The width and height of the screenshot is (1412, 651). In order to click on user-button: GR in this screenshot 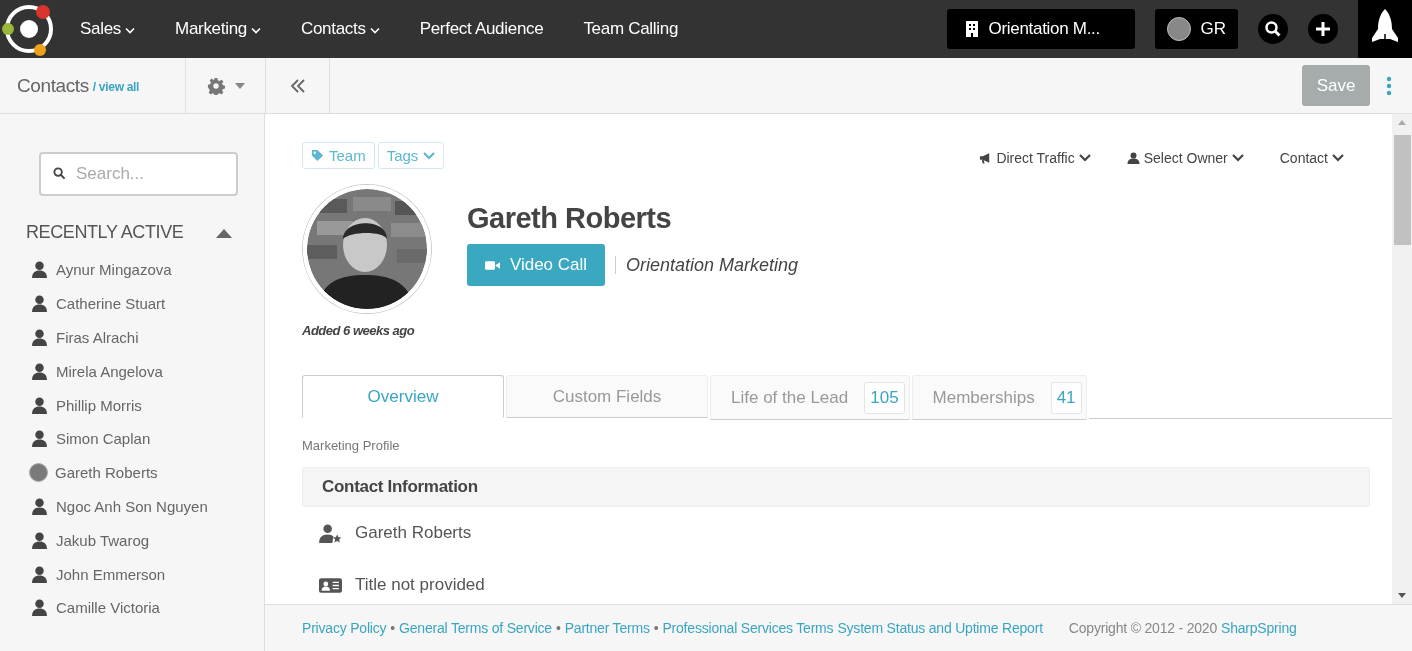, I will do `click(1196, 29)`.